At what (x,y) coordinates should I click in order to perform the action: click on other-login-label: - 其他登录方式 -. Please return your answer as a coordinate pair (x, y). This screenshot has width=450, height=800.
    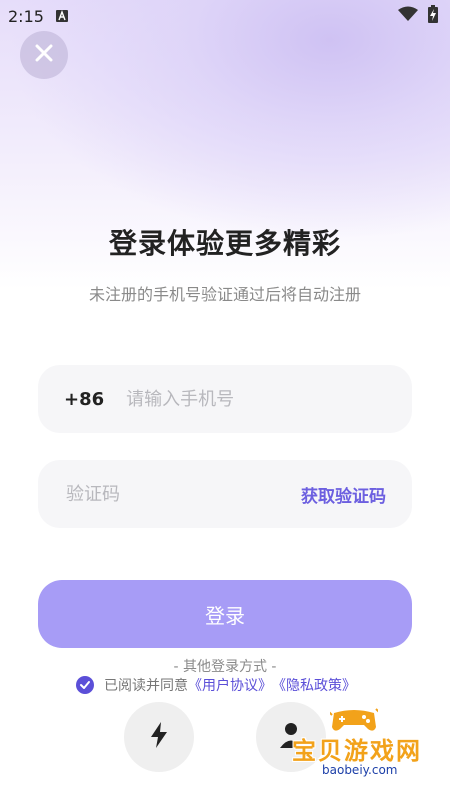
    Looking at the image, I should click on (225, 667).